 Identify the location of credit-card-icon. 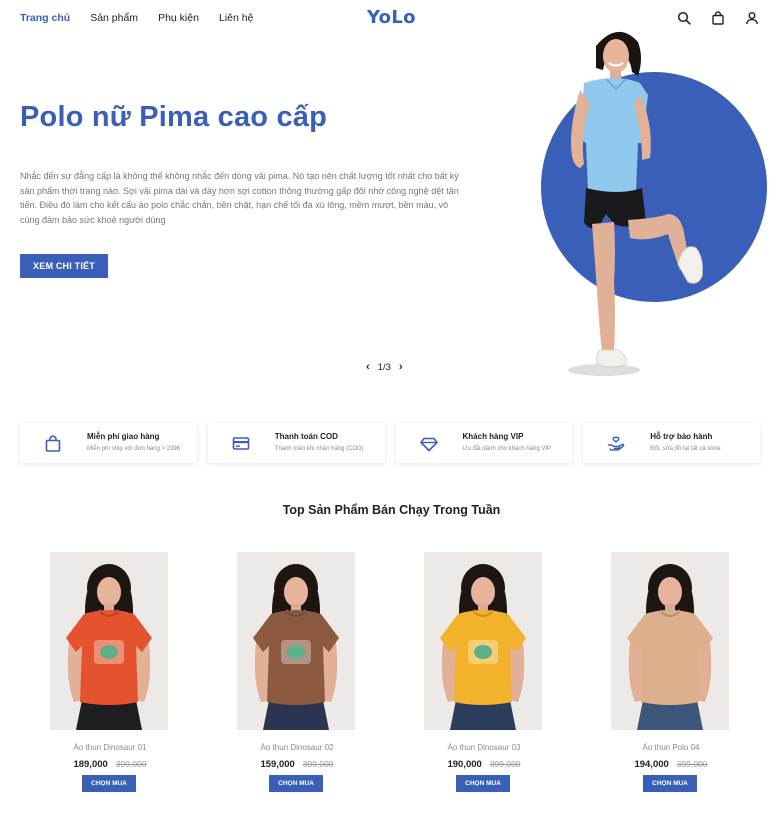
(241, 443).